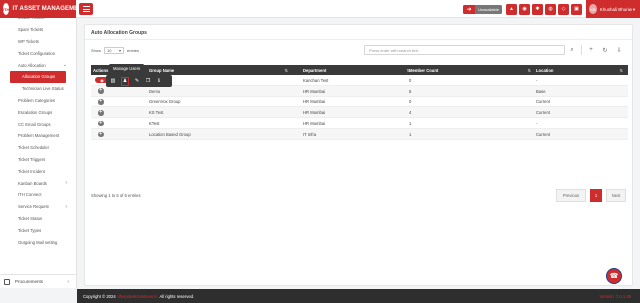  Describe the element at coordinates (550, 9) in the screenshot. I see `globe-icon: ◍` at that location.